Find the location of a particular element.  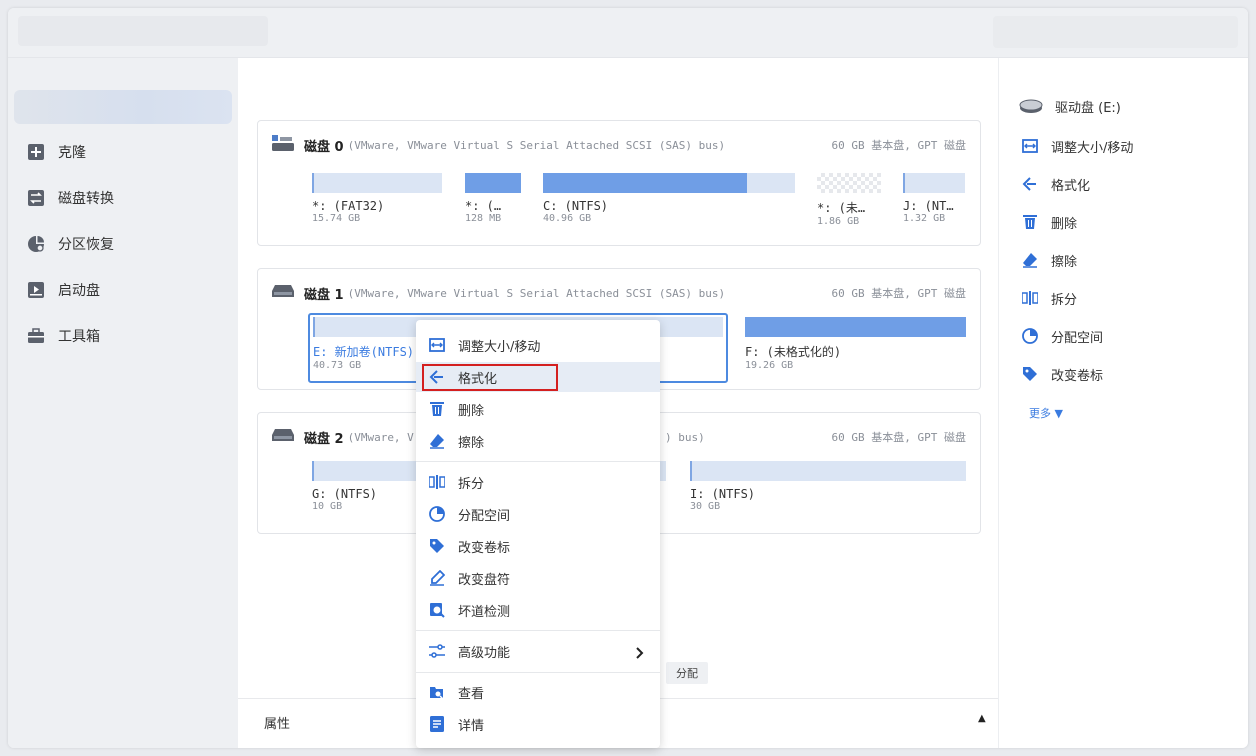

change-label-icon is located at coordinates (437, 546).